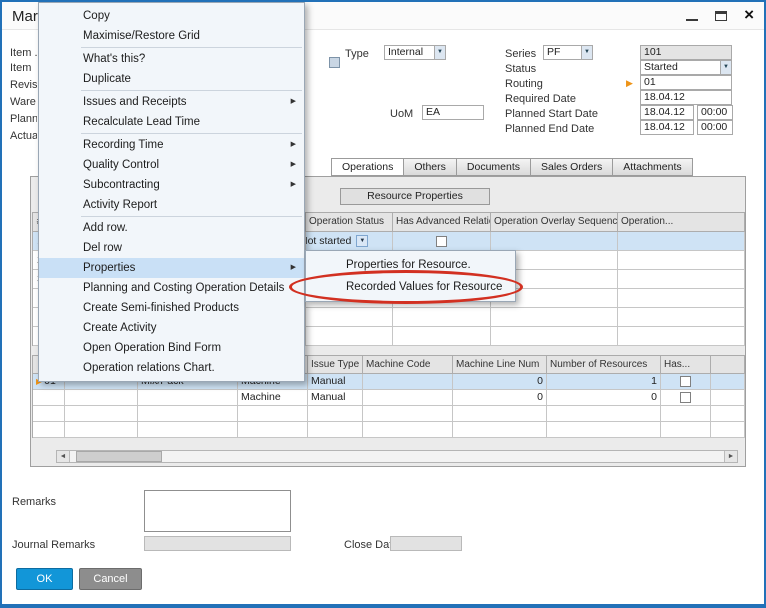 The width and height of the screenshot is (766, 608). Describe the element at coordinates (667, 127) in the screenshot. I see `planned-end-date-field: 18.04.12` at that location.